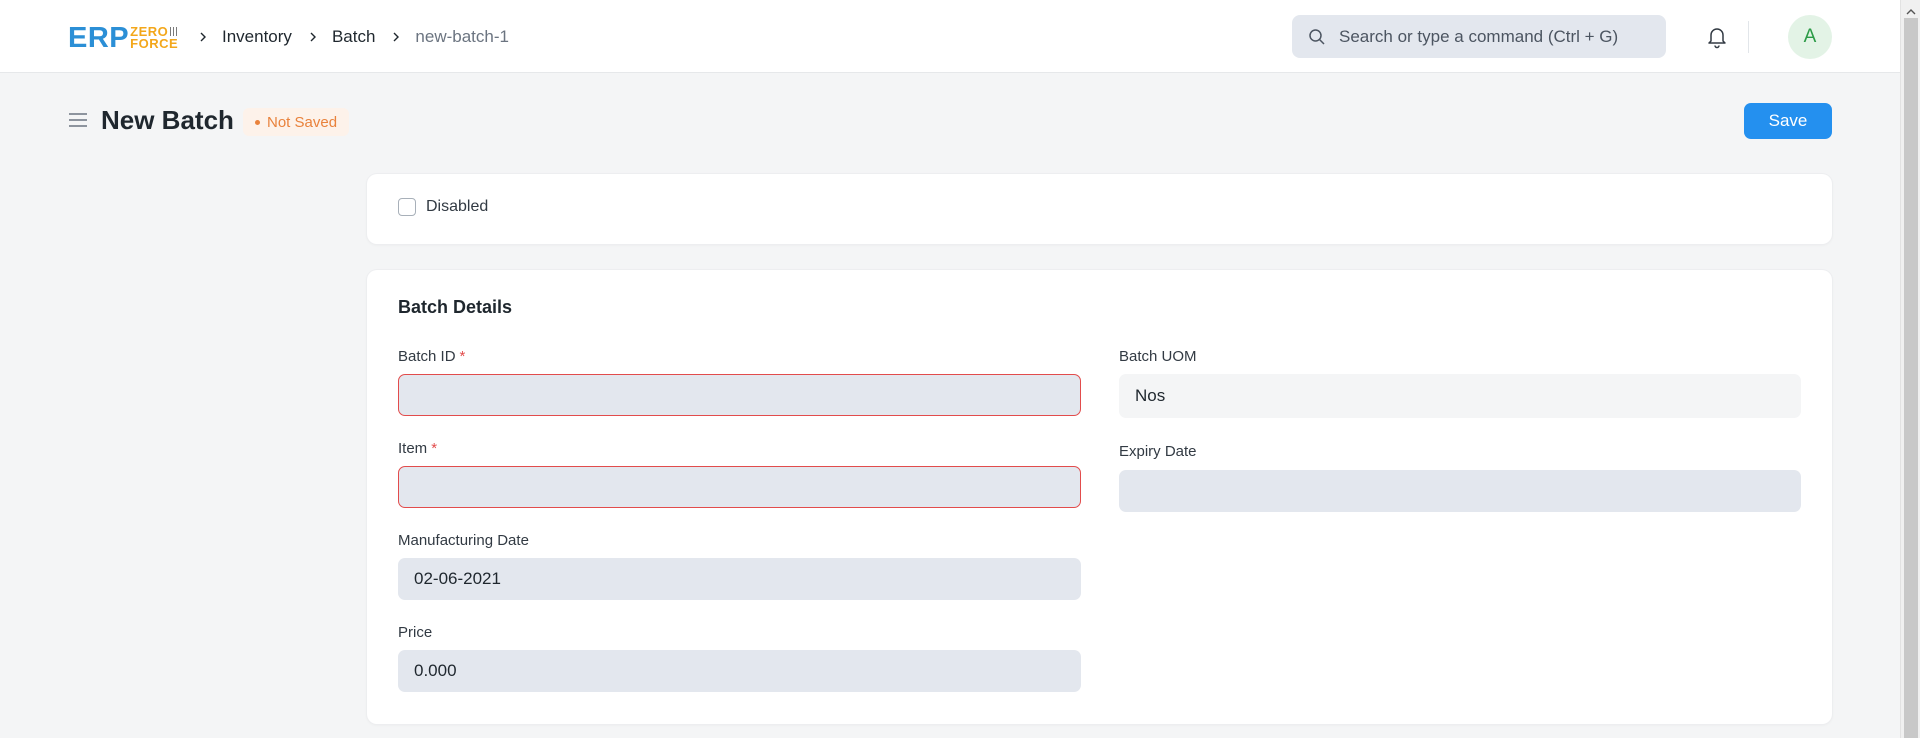 This screenshot has width=1920, height=738. What do you see at coordinates (257, 122) in the screenshot?
I see `status-dot` at bounding box center [257, 122].